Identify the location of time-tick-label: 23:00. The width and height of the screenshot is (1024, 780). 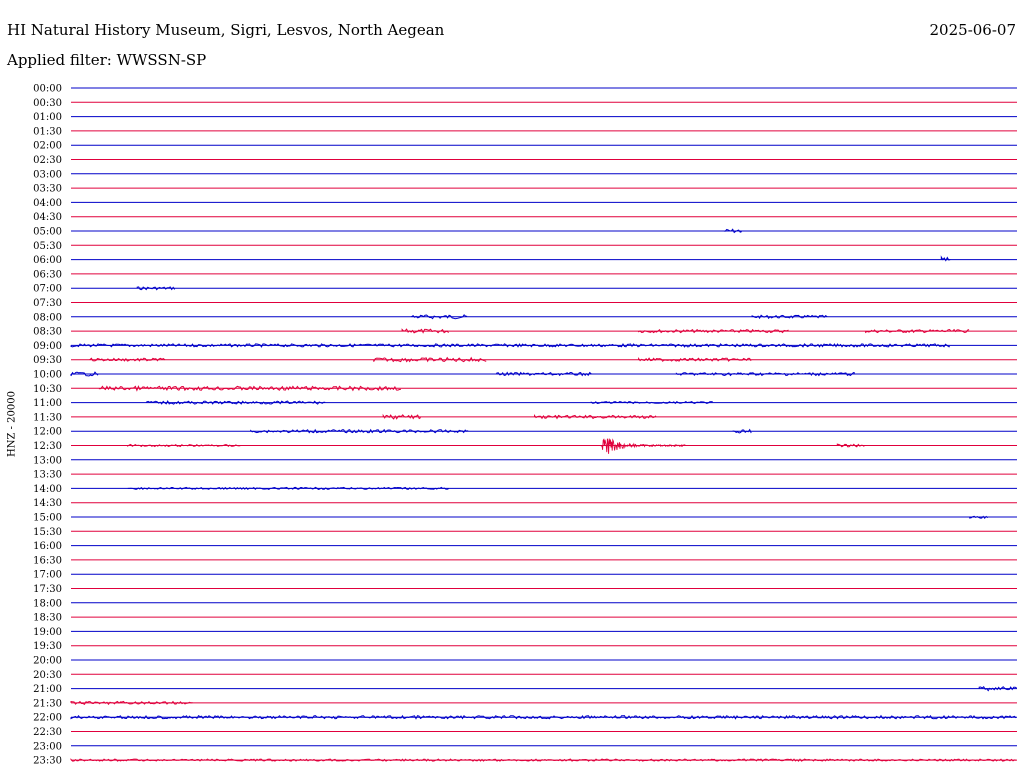
(47, 746).